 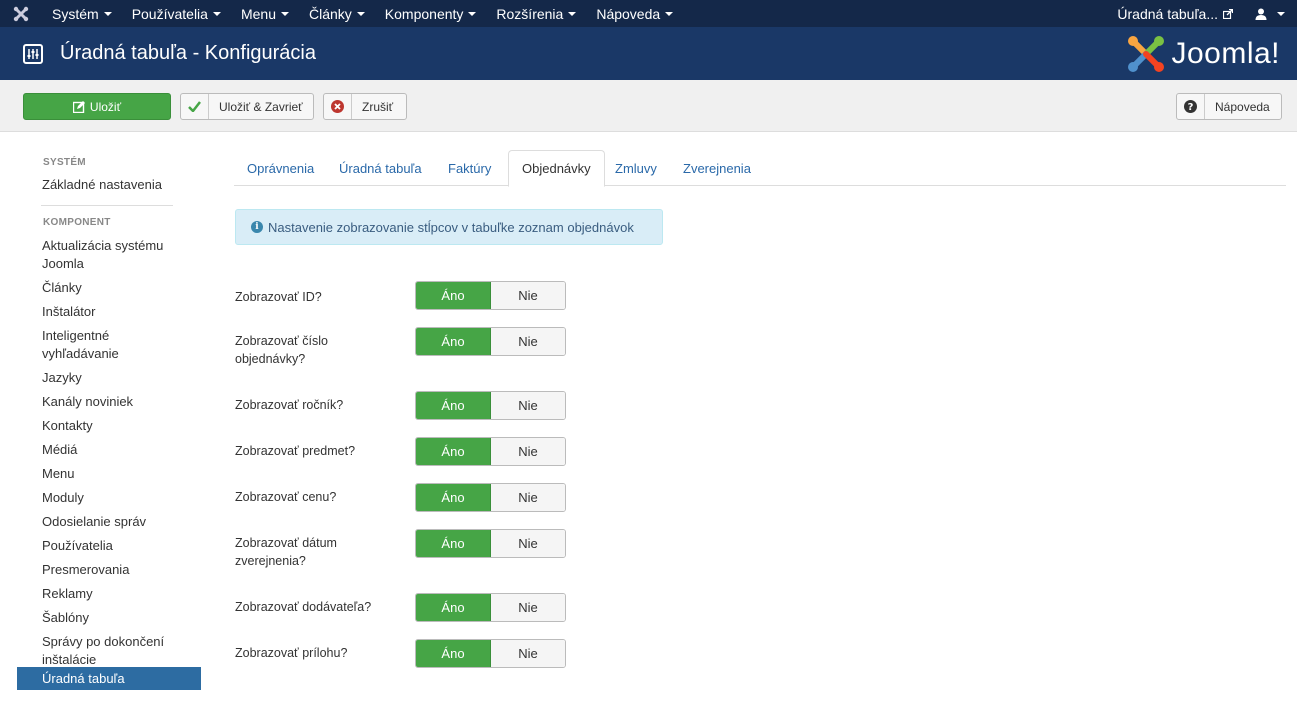 I want to click on sidebar-item: Články, so click(x=109, y=291).